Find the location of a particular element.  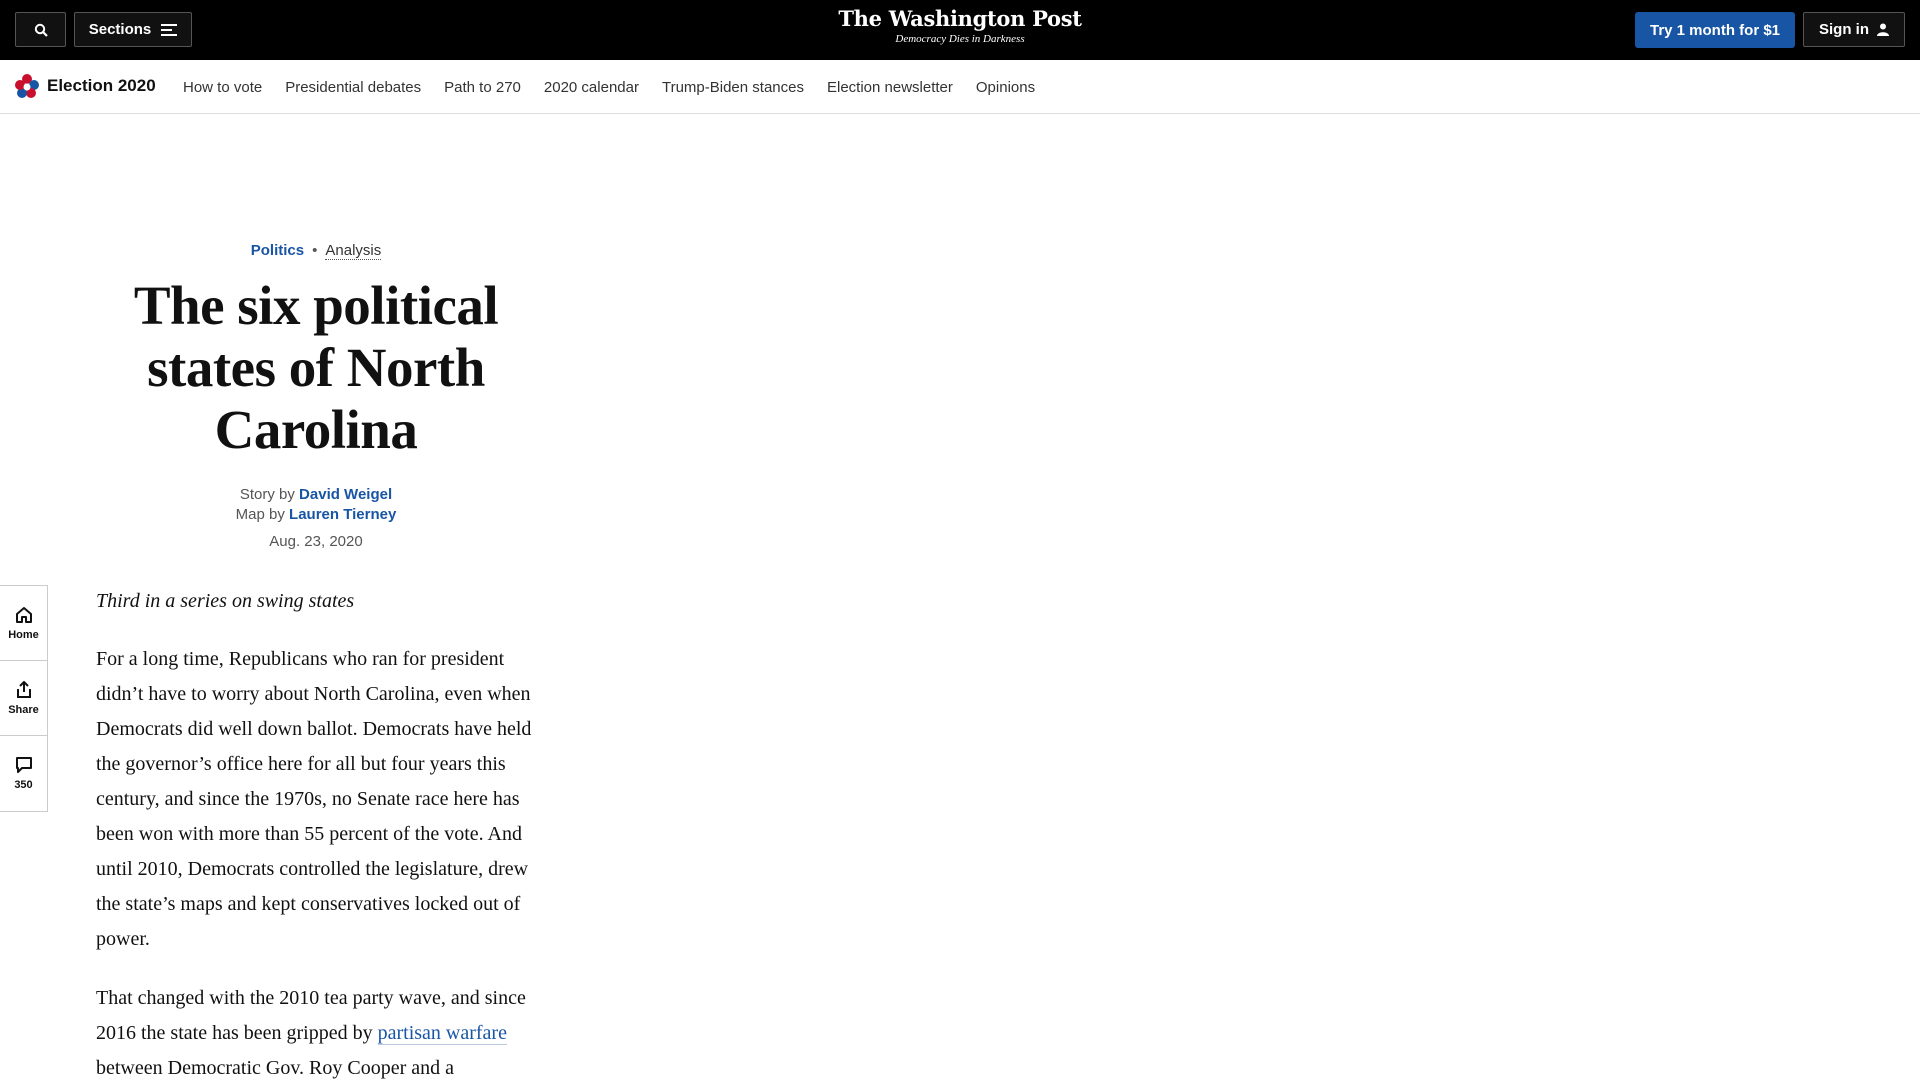

election-brand: Election 2020 is located at coordinates (85, 86).